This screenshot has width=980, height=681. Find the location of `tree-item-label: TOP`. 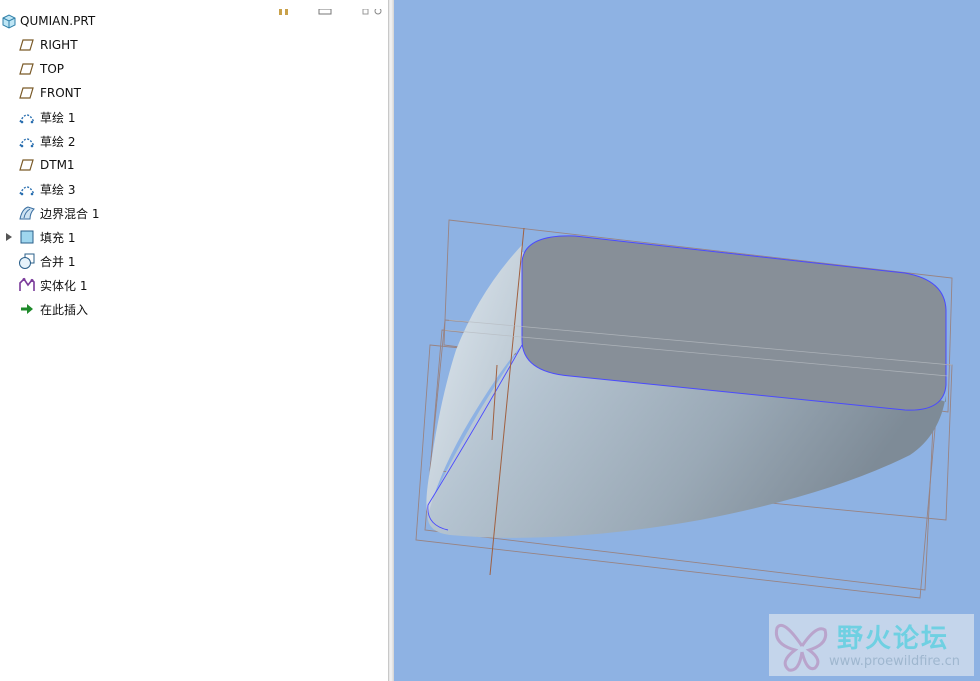

tree-item-label: TOP is located at coordinates (52, 69).